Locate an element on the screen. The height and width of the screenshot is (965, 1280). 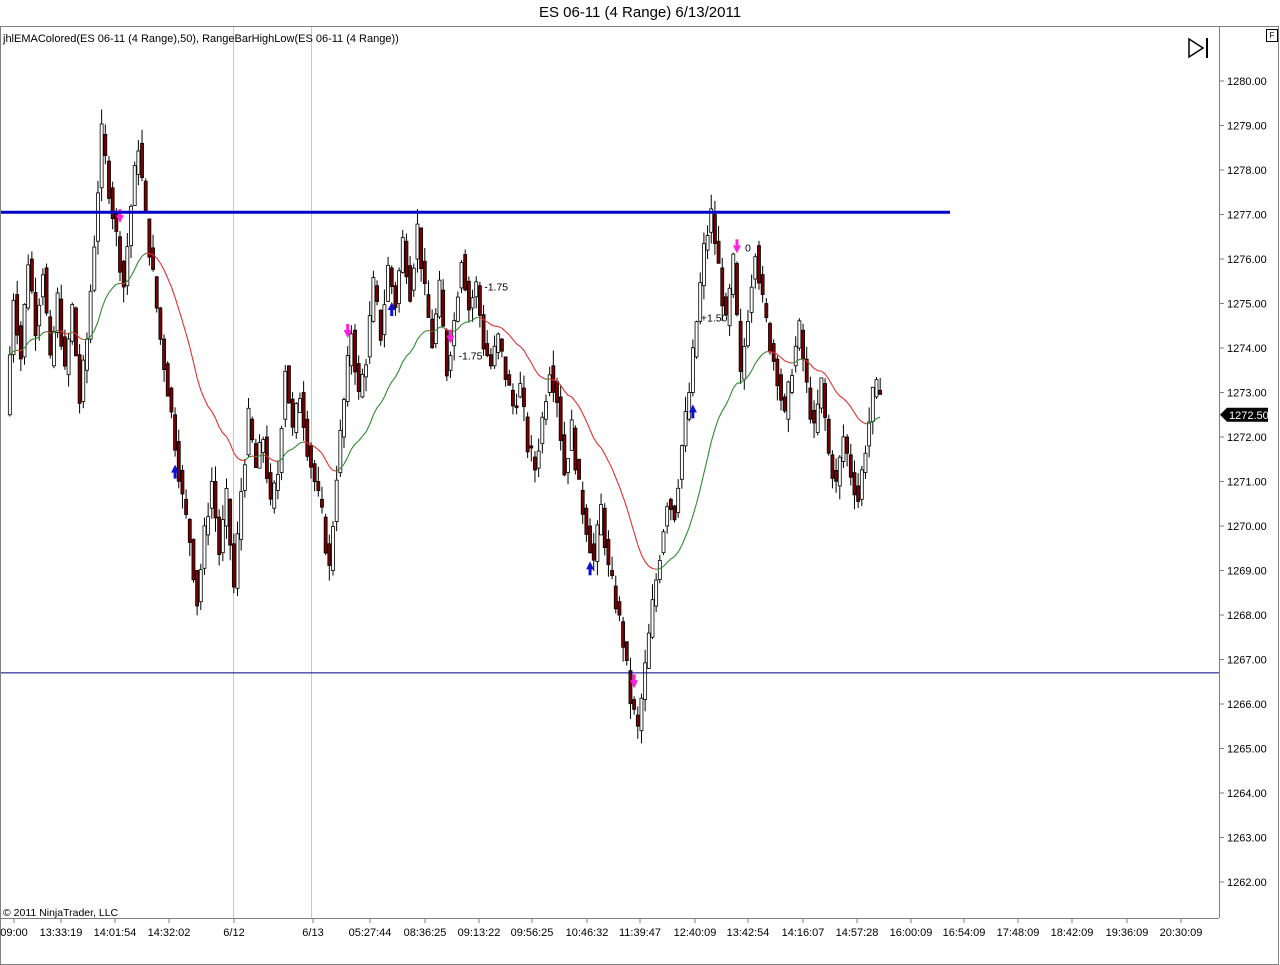
y-tick-label: 1276.00 is located at coordinates (1247, 260).